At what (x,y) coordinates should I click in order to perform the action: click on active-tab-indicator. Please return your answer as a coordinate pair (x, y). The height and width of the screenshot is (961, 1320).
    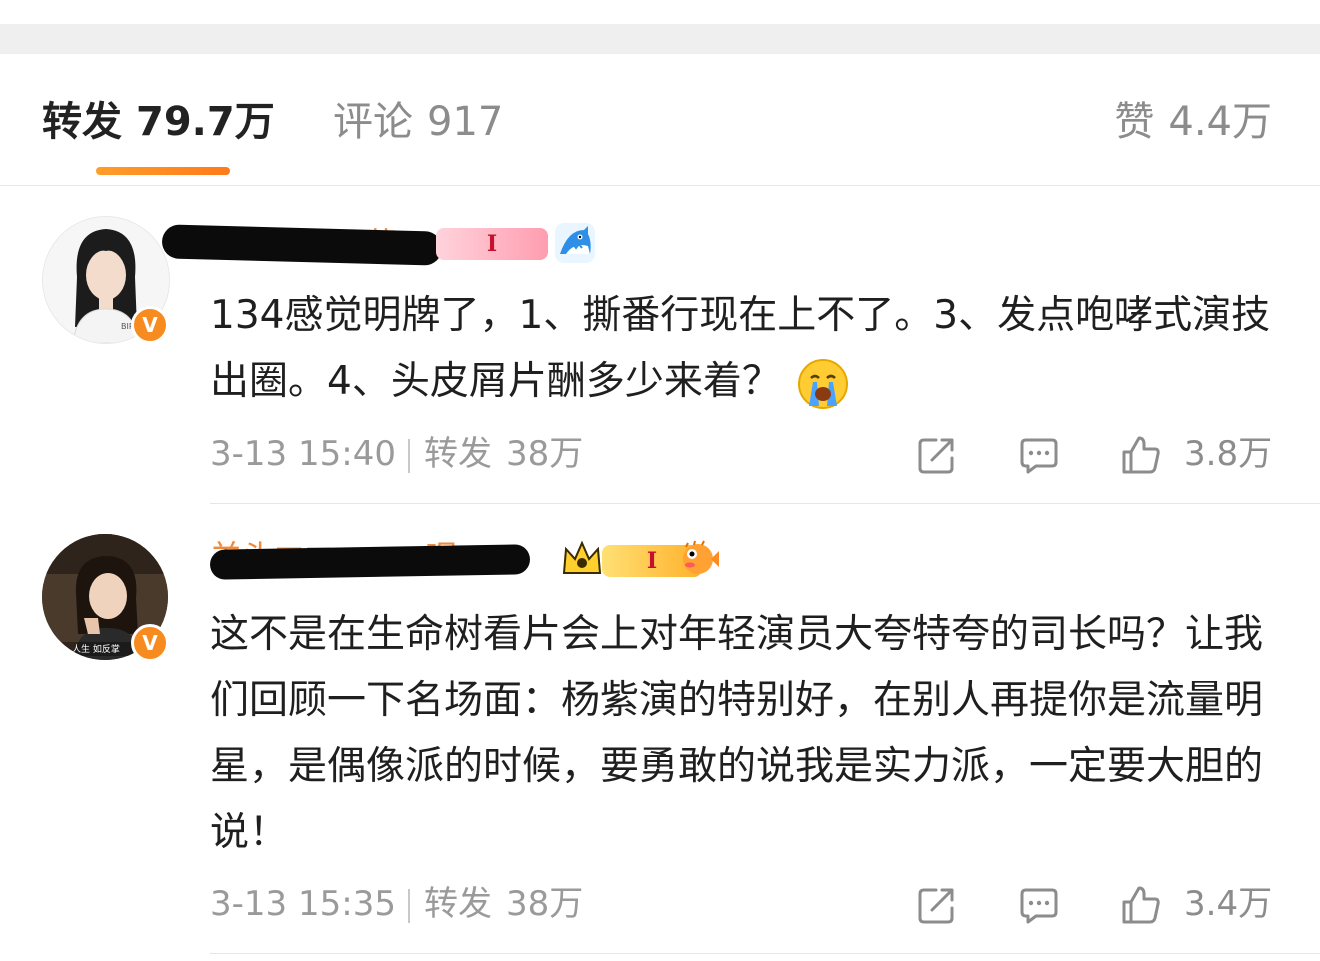
    Looking at the image, I should click on (163, 171).